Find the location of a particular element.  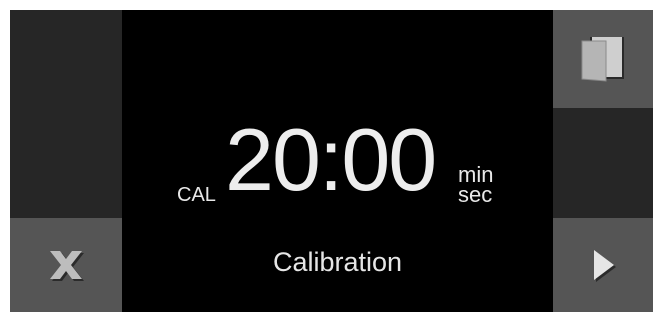

play-icon is located at coordinates (605, 266).